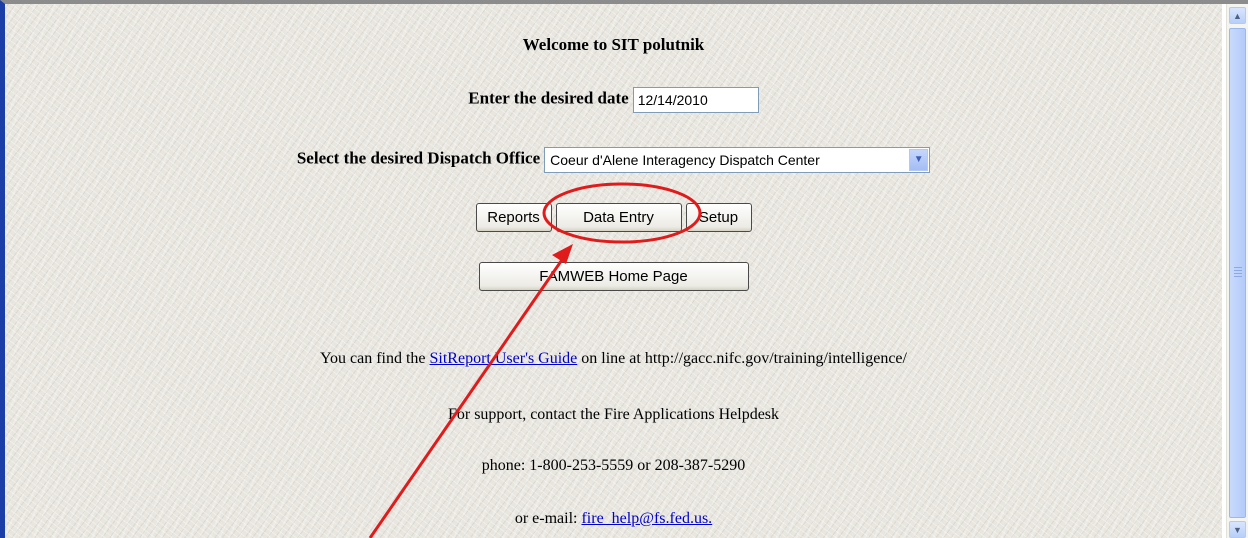 The image size is (1248, 538). Describe the element at coordinates (1237, 15) in the screenshot. I see `arrow-up-icon: ▲` at that location.